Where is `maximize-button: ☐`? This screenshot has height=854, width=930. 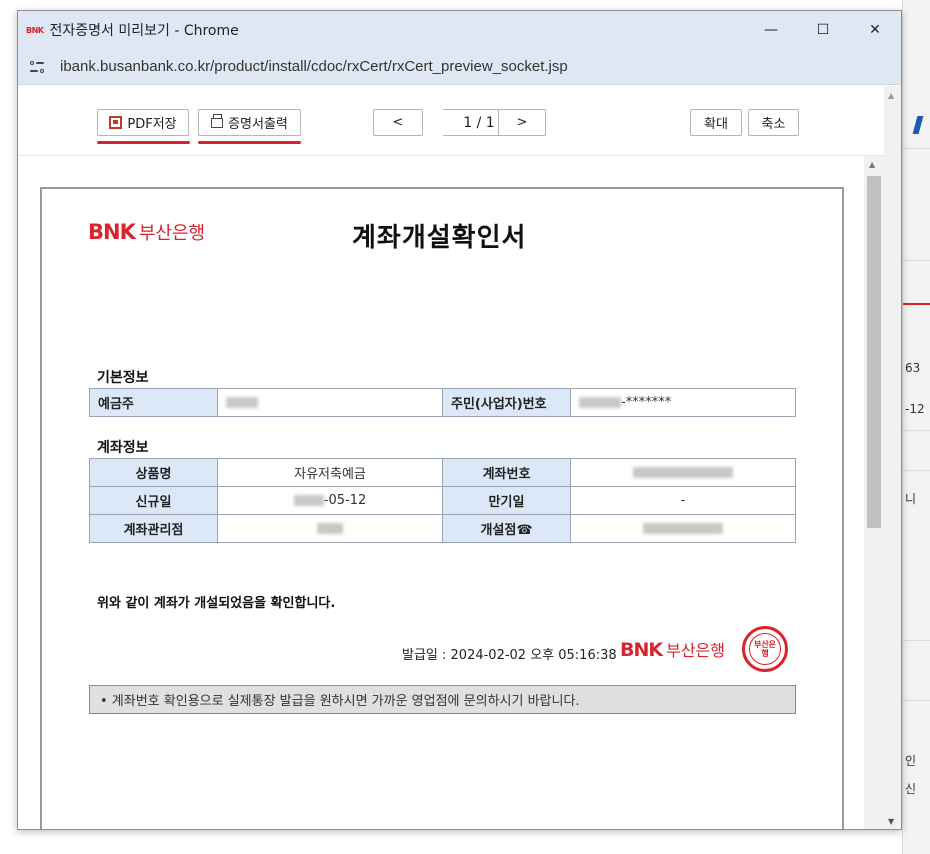 maximize-button: ☐ is located at coordinates (823, 30).